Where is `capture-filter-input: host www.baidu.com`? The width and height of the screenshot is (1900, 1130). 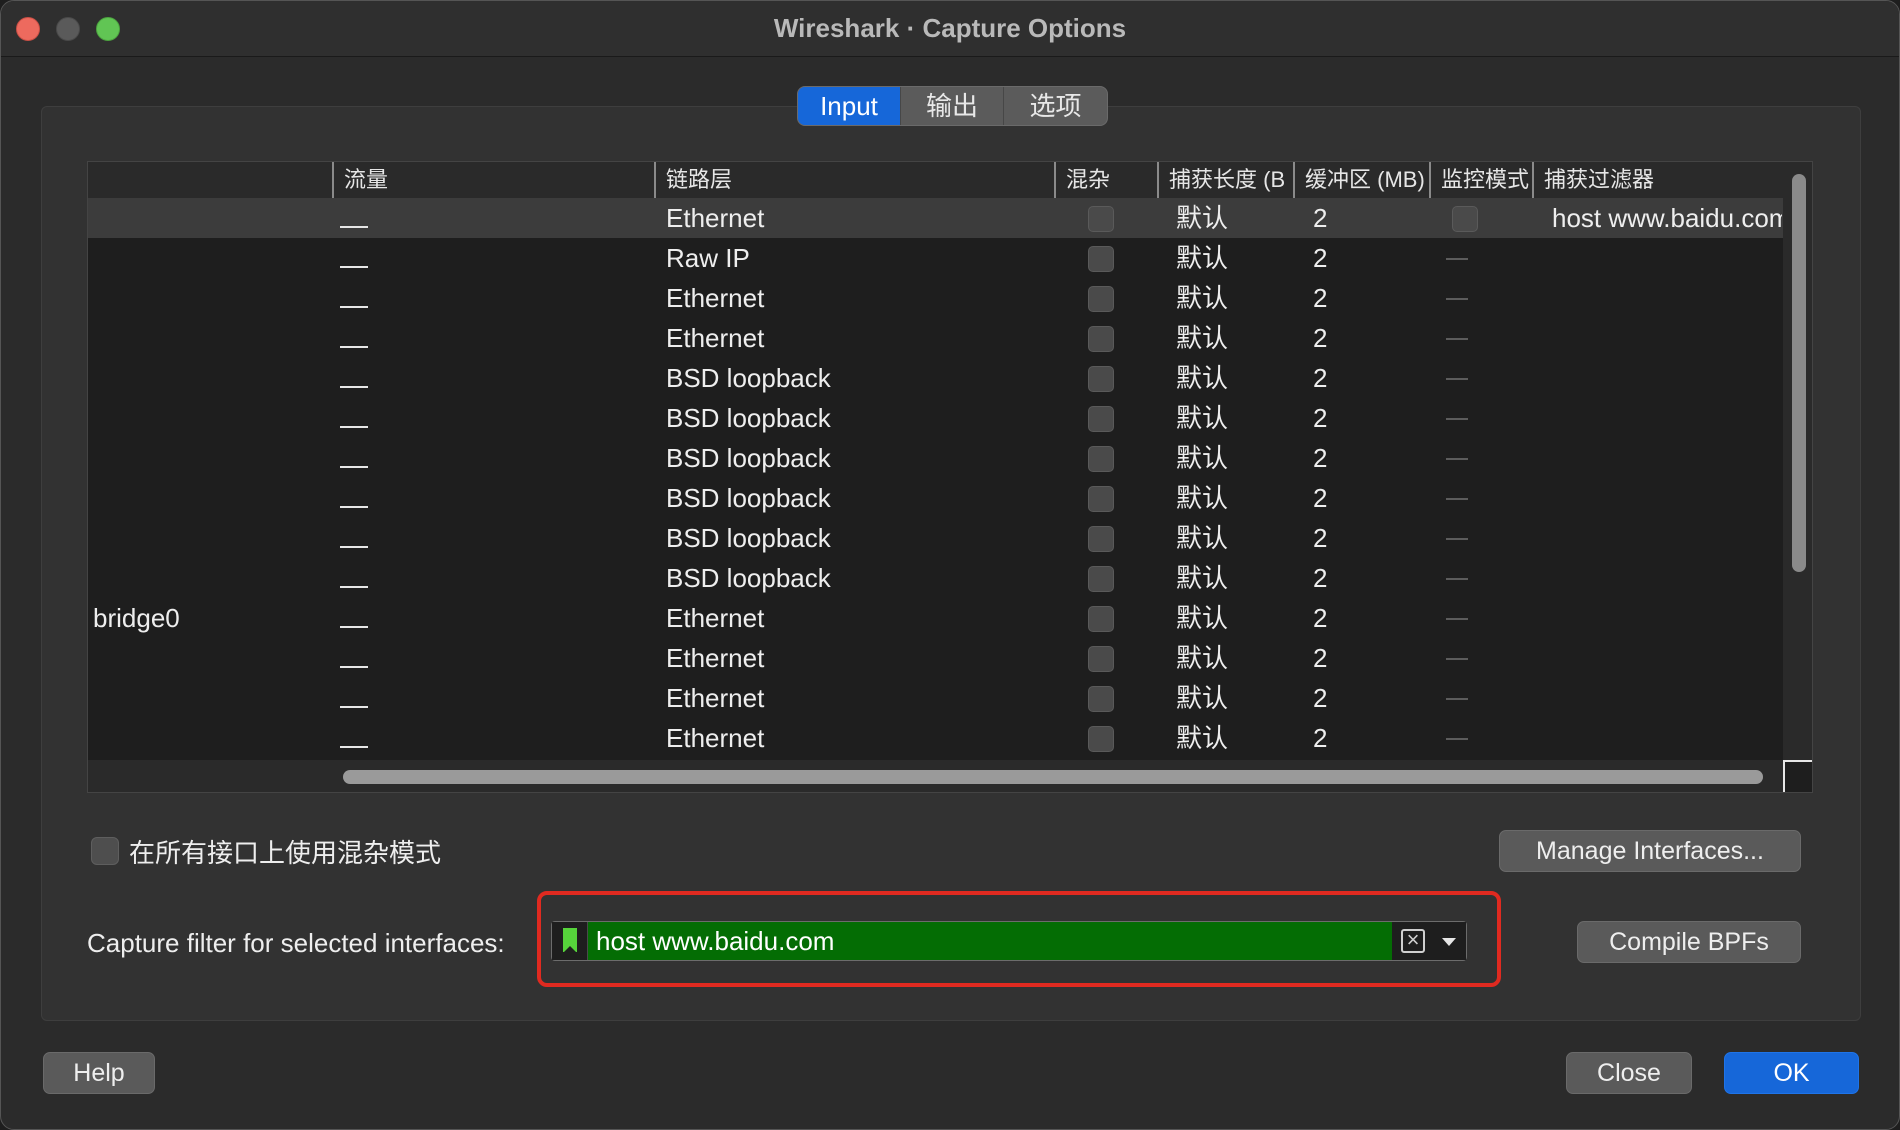
capture-filter-input: host www.baidu.com is located at coordinates (715, 941).